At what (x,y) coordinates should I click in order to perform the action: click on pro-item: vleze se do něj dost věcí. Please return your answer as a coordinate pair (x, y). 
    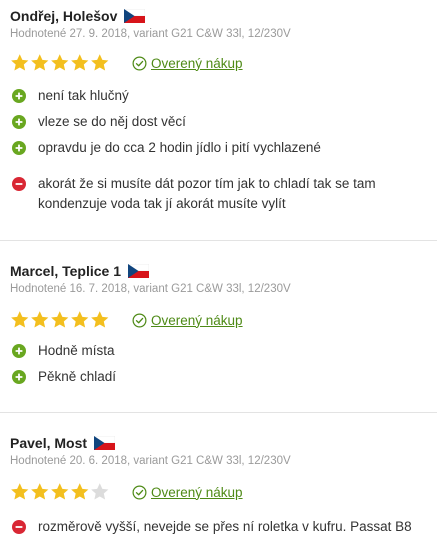
    Looking at the image, I should click on (221, 122).